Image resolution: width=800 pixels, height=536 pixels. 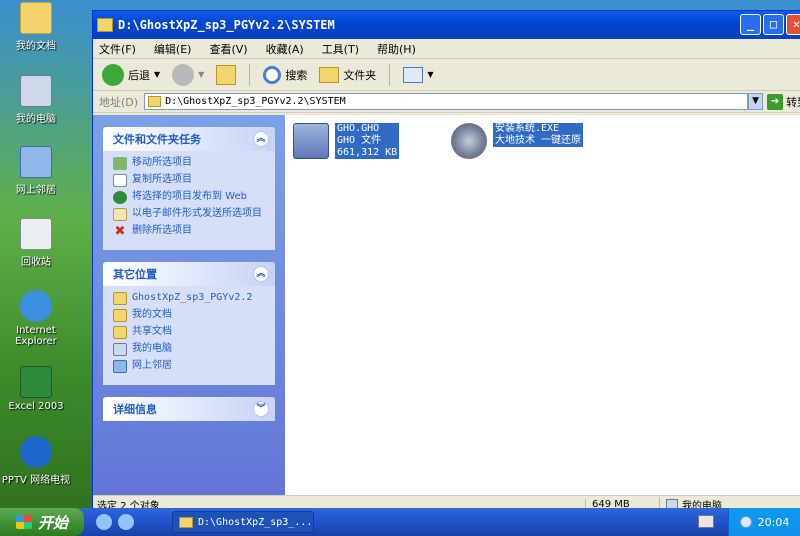 What do you see at coordinates (190, 180) in the screenshot?
I see `task-copy: 复制所选项目` at bounding box center [190, 180].